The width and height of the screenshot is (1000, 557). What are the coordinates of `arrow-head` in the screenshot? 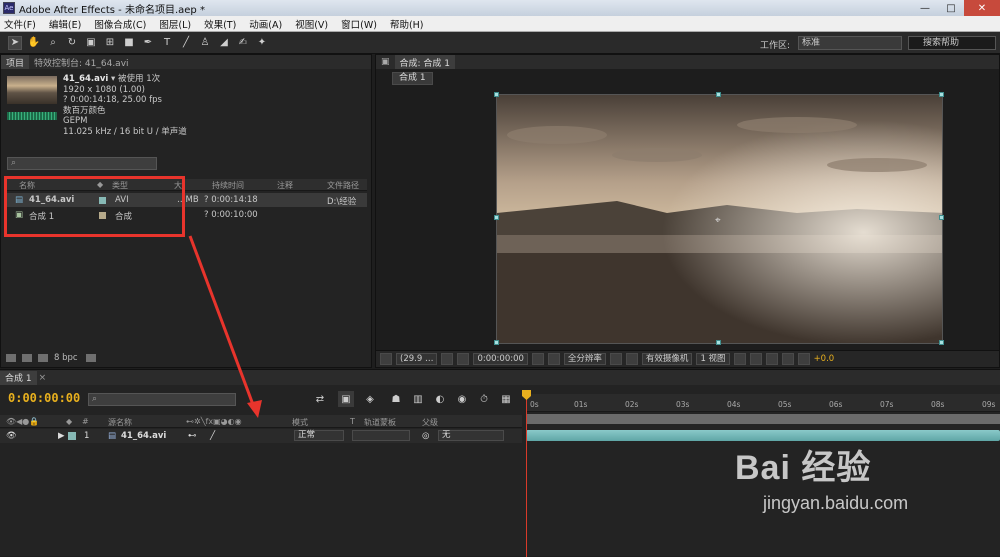 It's located at (254, 409).